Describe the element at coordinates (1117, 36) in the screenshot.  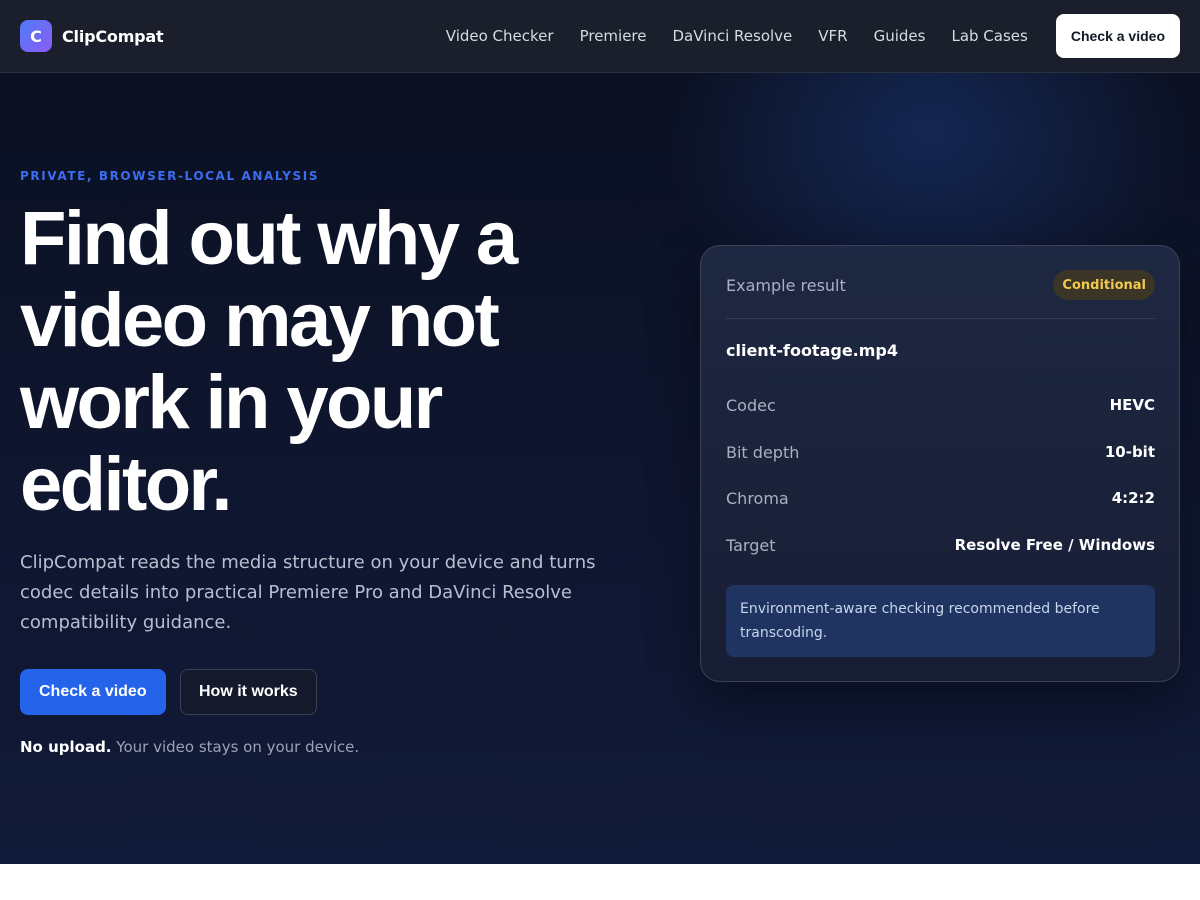
I see `header-check-video-button: Check a video` at that location.